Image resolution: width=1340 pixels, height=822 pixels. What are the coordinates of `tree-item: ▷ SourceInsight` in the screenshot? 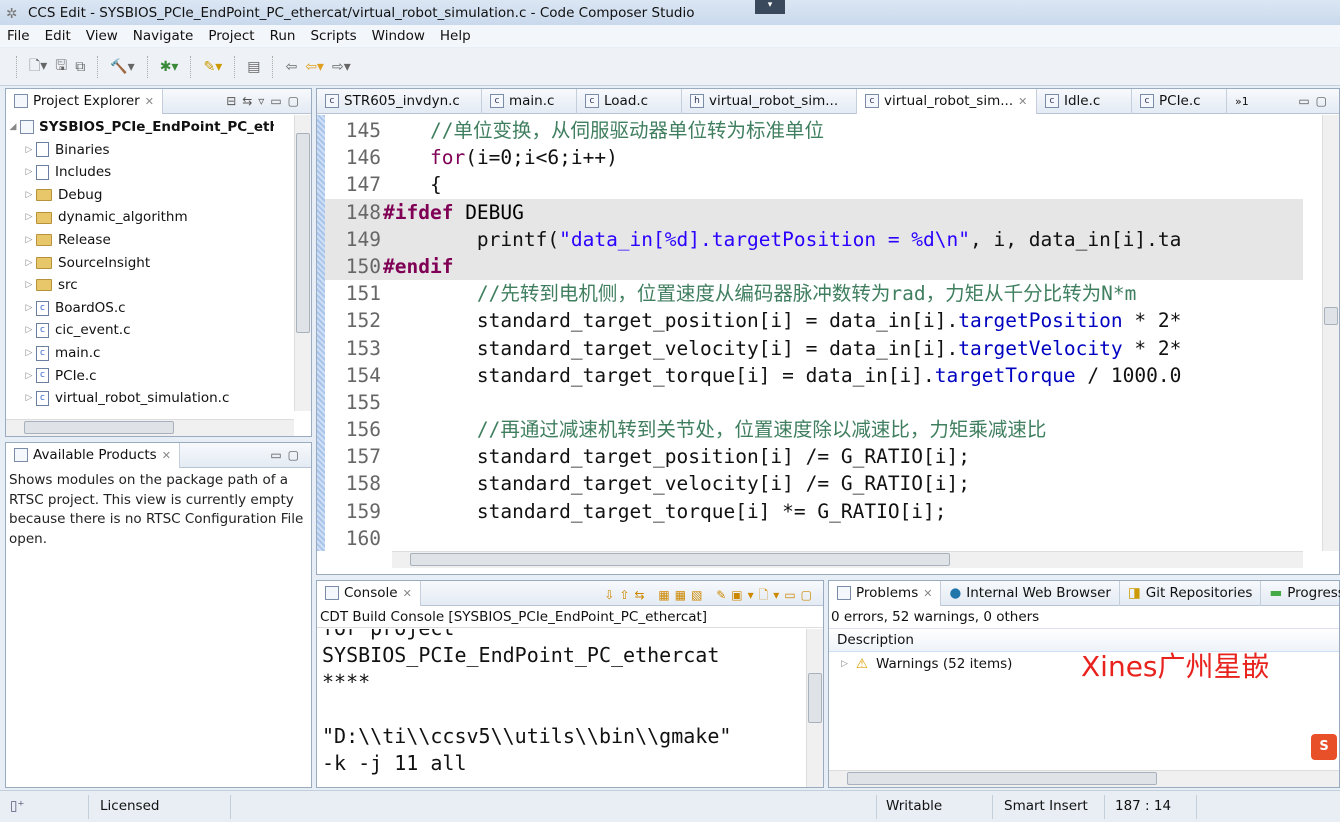 It's located at (158, 263).